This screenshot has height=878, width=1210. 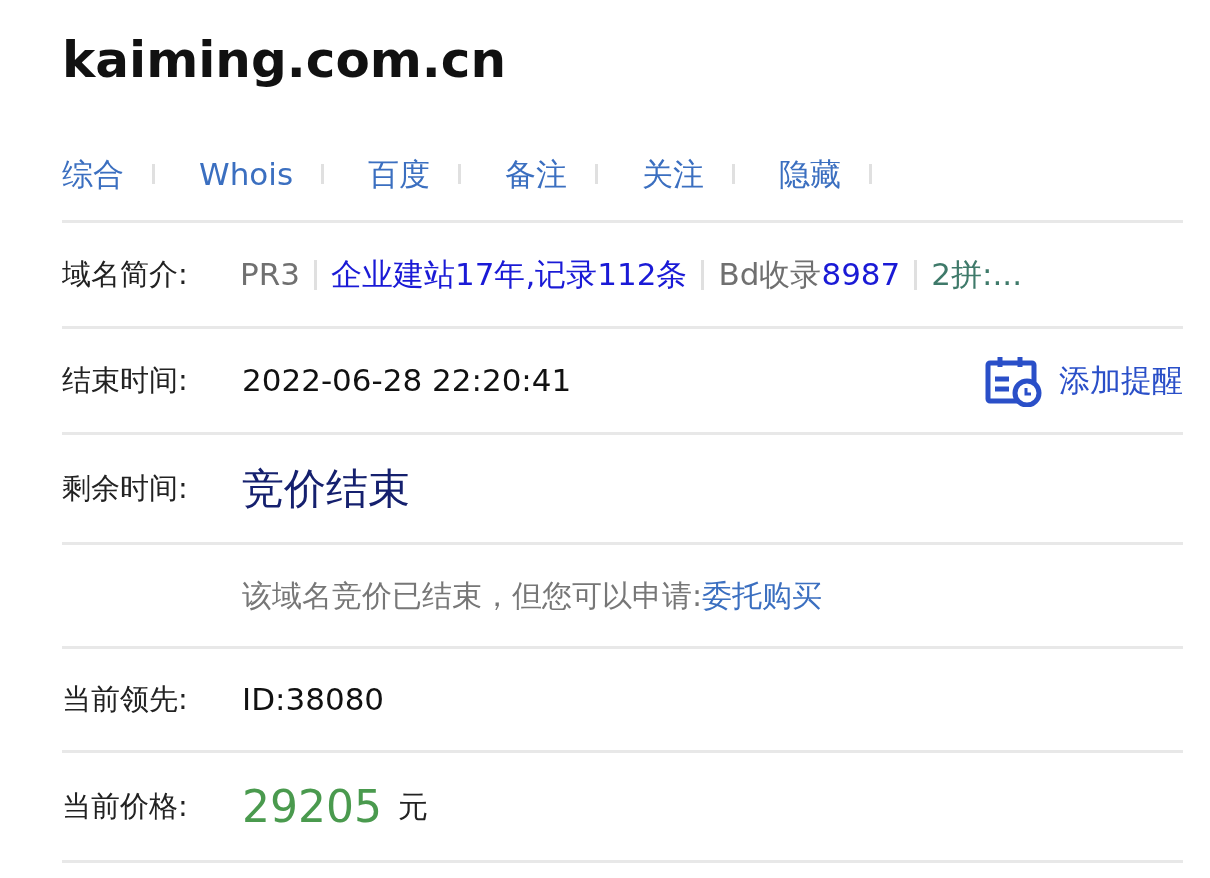 I want to click on price-value: 29205, so click(x=312, y=806).